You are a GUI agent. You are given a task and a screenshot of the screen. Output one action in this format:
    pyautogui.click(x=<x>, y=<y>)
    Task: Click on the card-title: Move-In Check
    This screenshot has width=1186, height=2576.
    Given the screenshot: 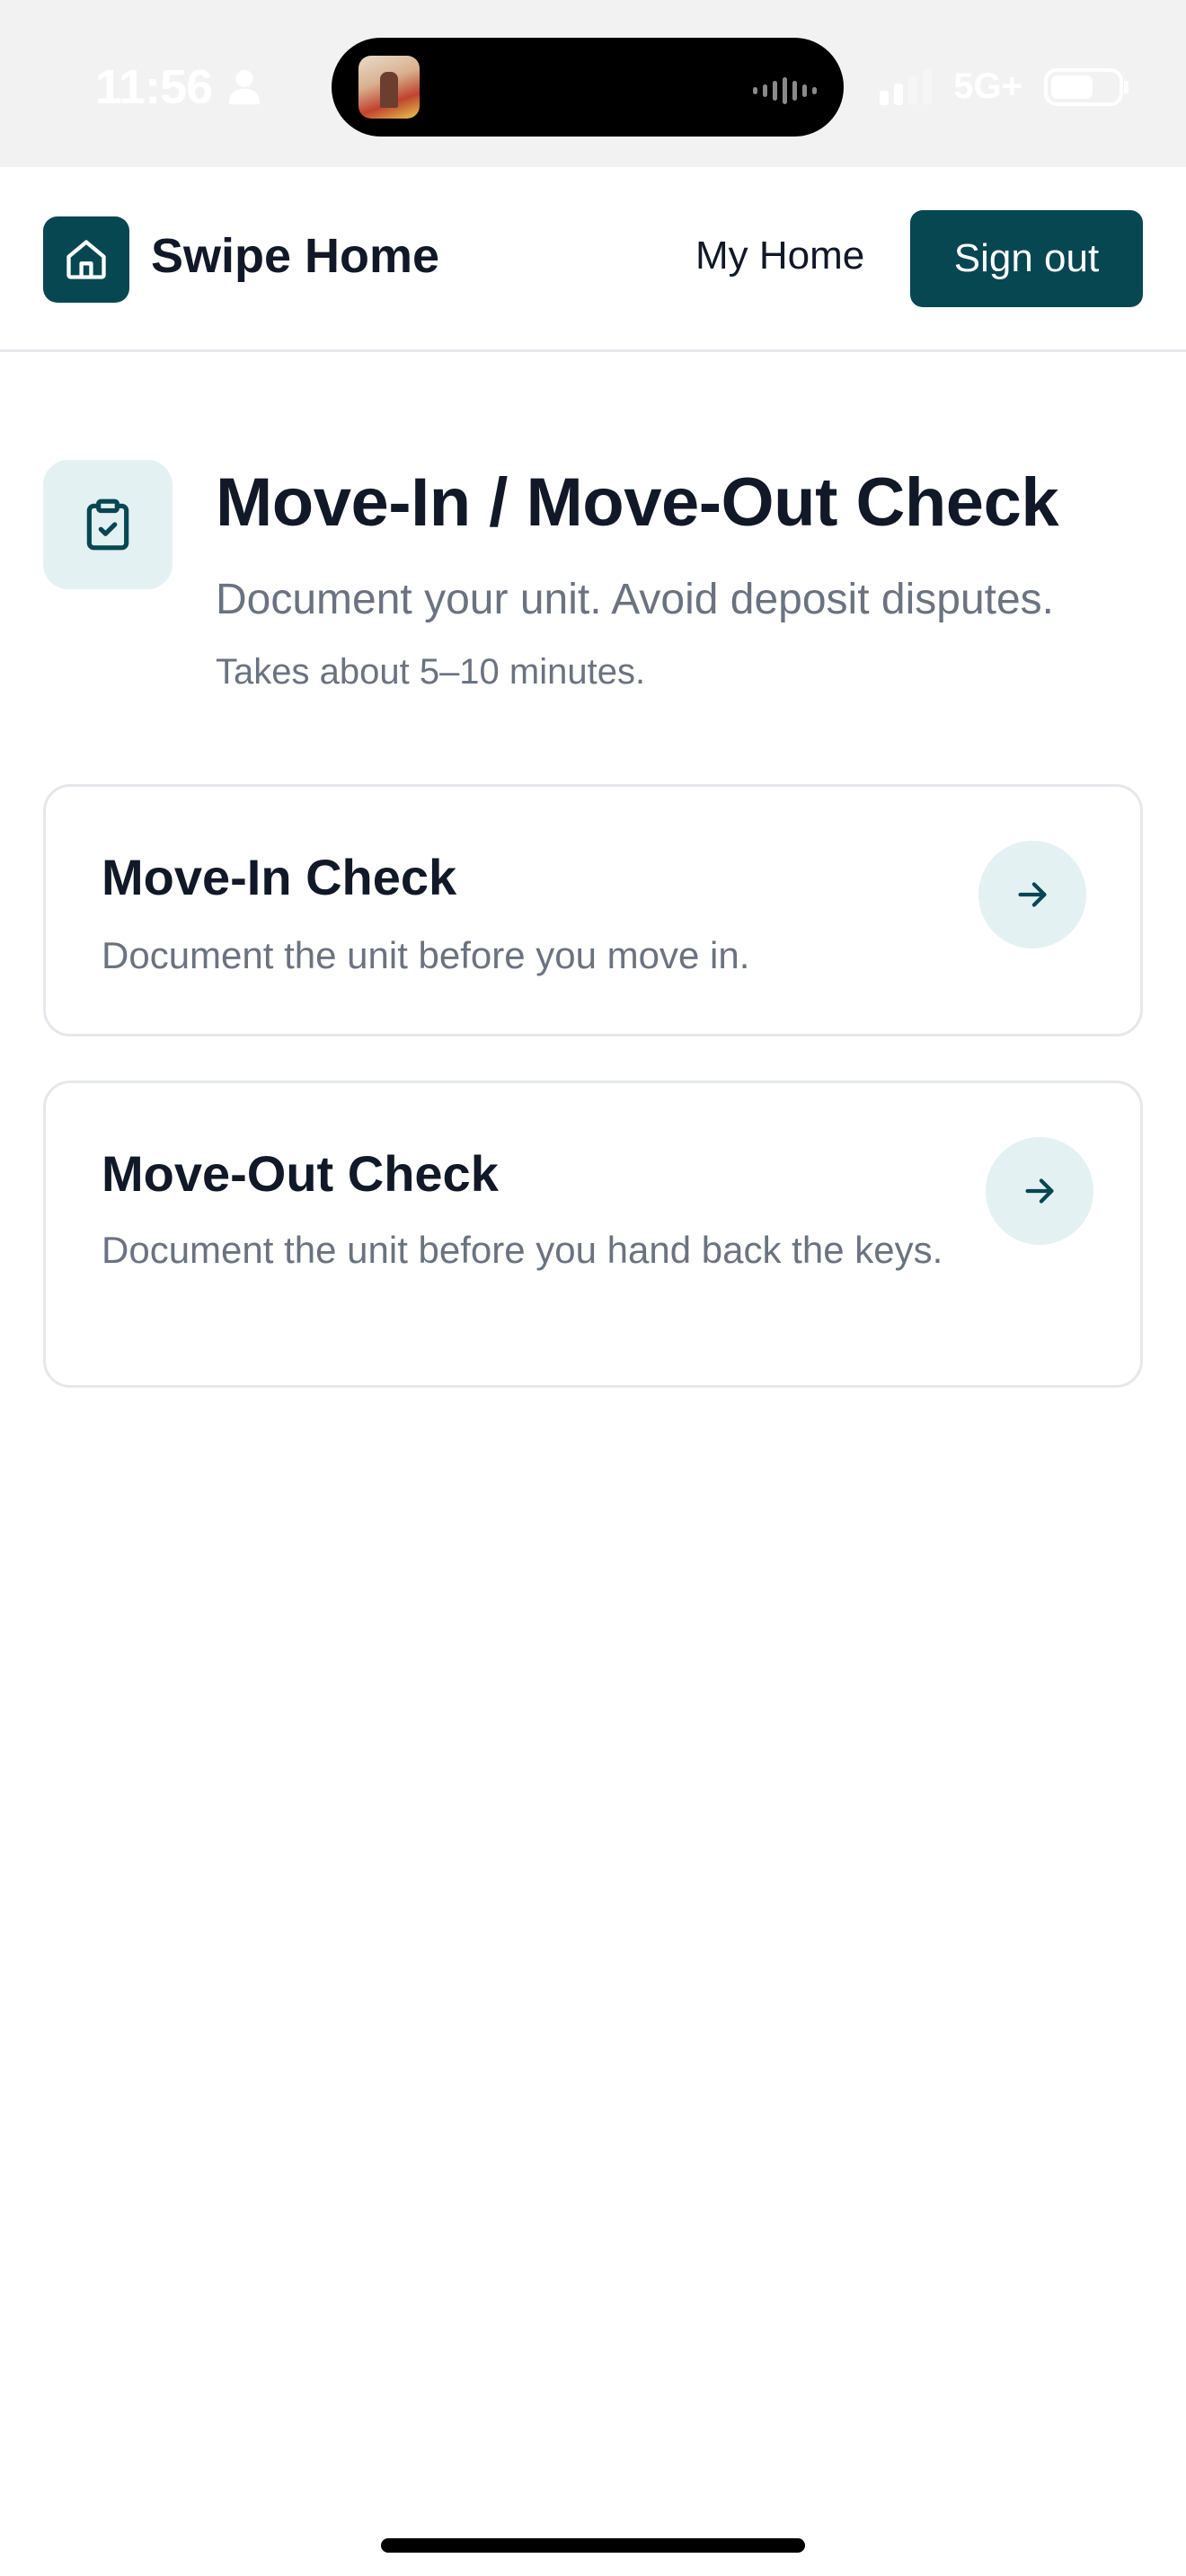 What is the action you would take?
    pyautogui.click(x=279, y=877)
    